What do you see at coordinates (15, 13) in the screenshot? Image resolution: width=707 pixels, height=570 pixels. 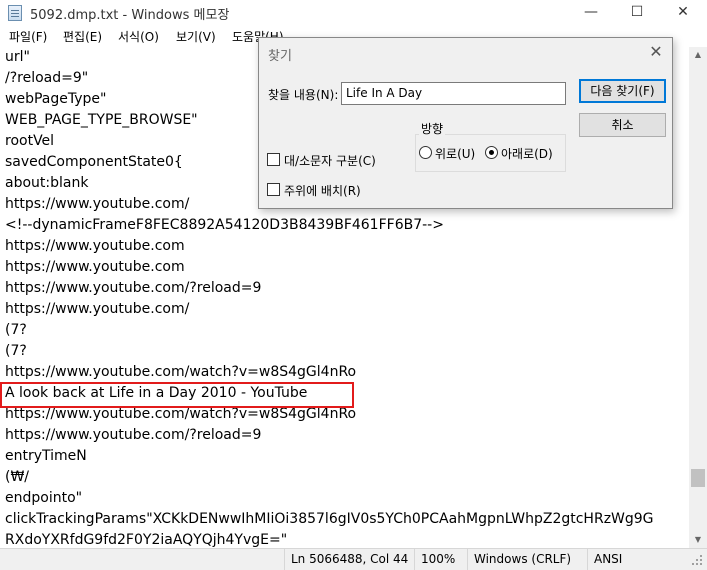 I see `notepad-icon` at bounding box center [15, 13].